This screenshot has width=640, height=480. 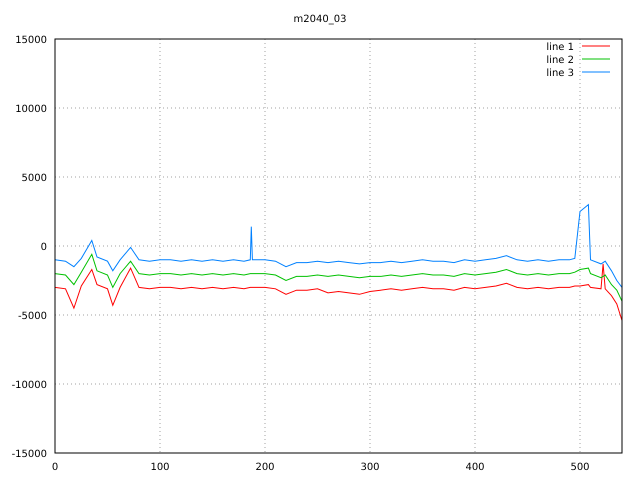 What do you see at coordinates (34, 178) in the screenshot?
I see `y-tick-label: 5000` at bounding box center [34, 178].